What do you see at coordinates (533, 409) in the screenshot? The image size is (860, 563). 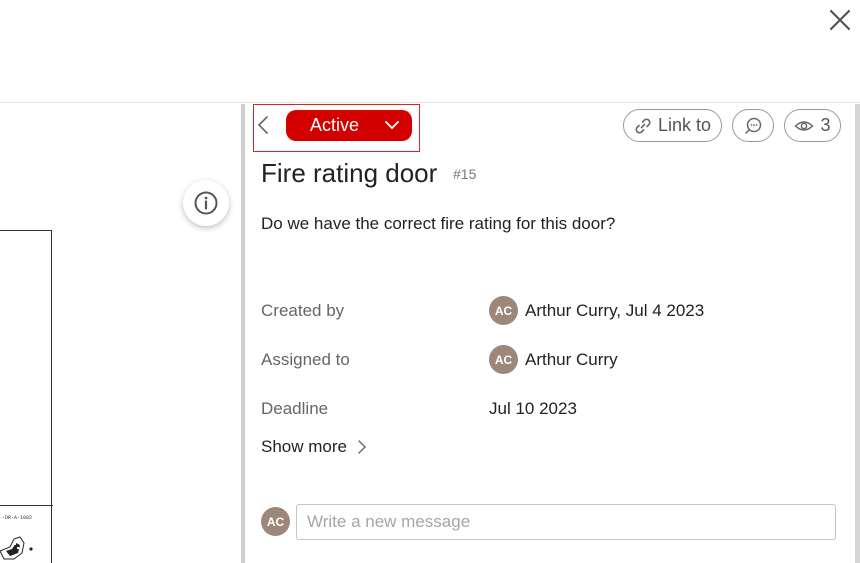 I see `deadline-value: Jul 10 2023` at bounding box center [533, 409].